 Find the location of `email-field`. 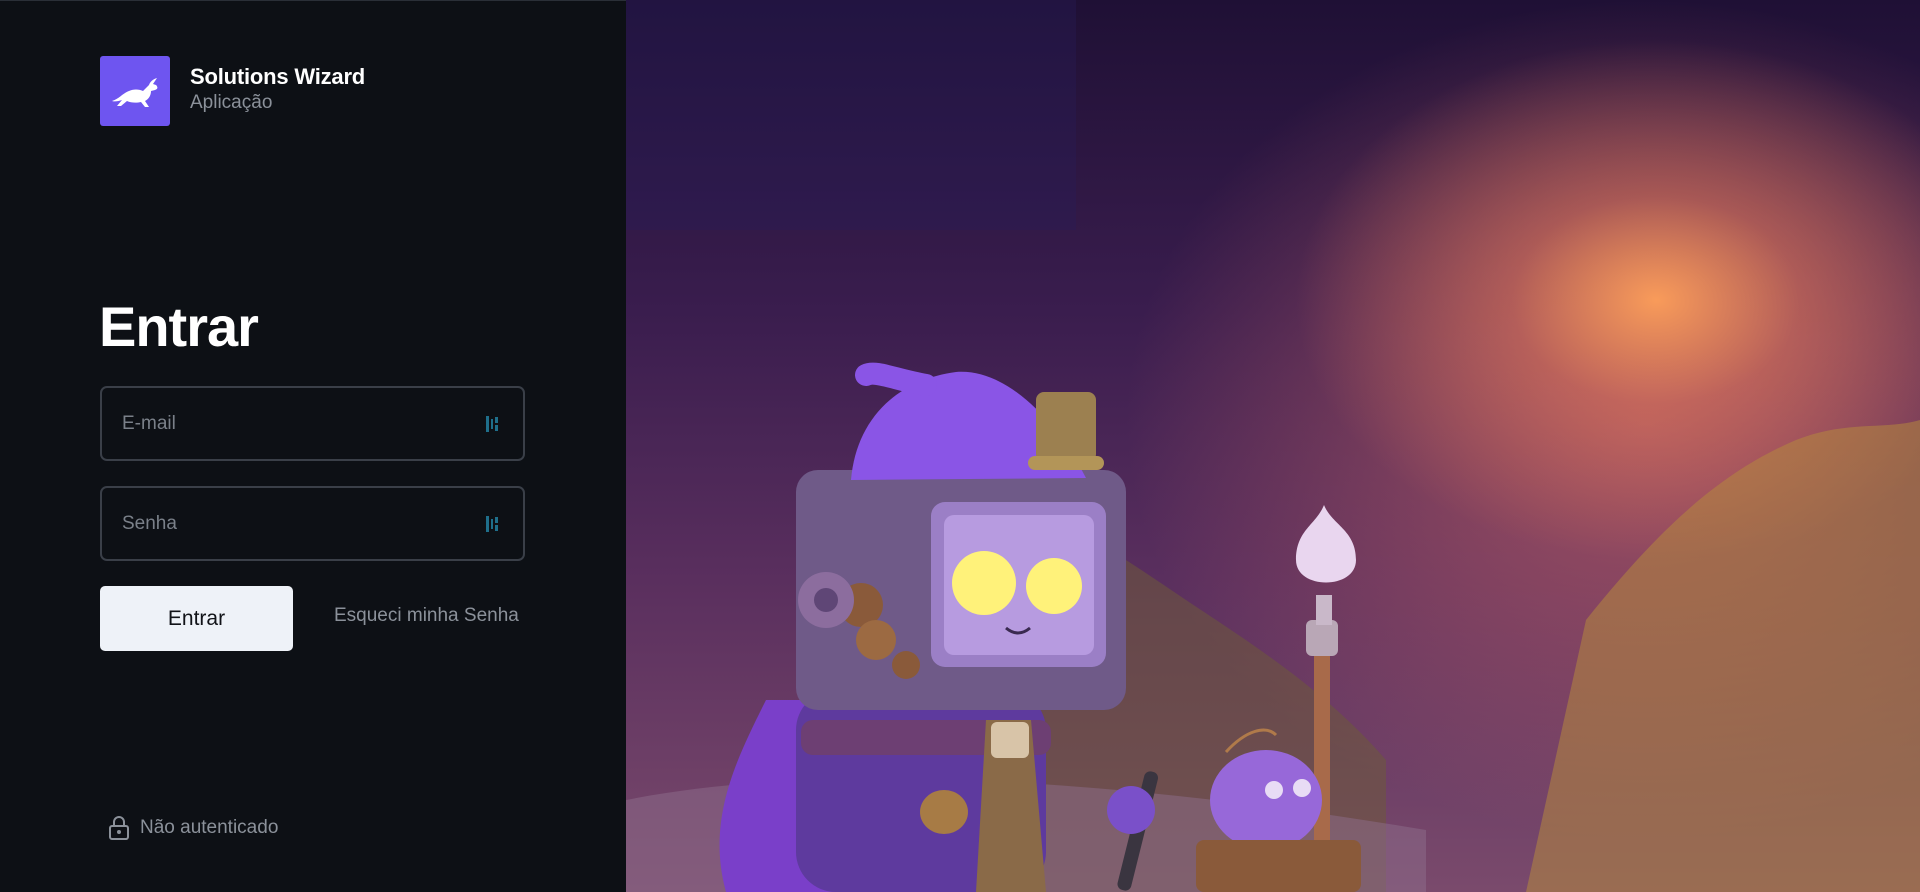

email-field is located at coordinates (312, 423).